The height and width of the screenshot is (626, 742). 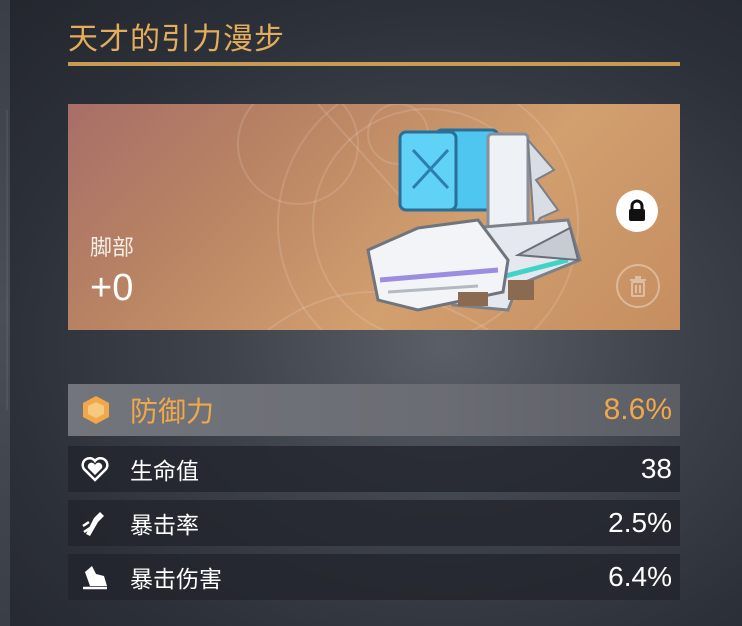 I want to click on sub-stat-row: 暴击伤害 6.4%, so click(x=374, y=577).